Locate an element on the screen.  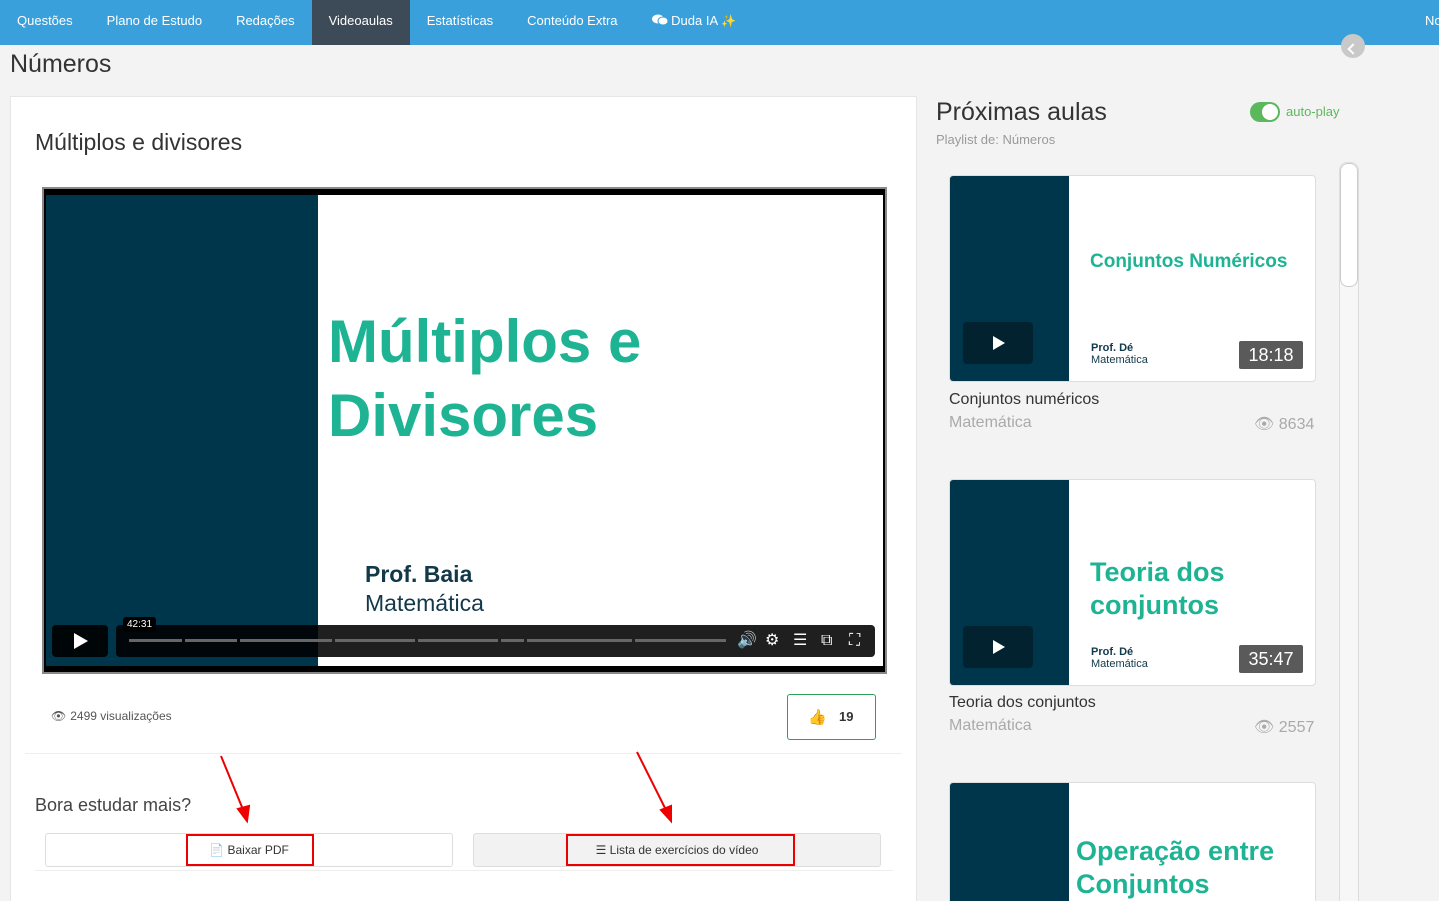
volume-icon: 🔊 is located at coordinates (747, 641).